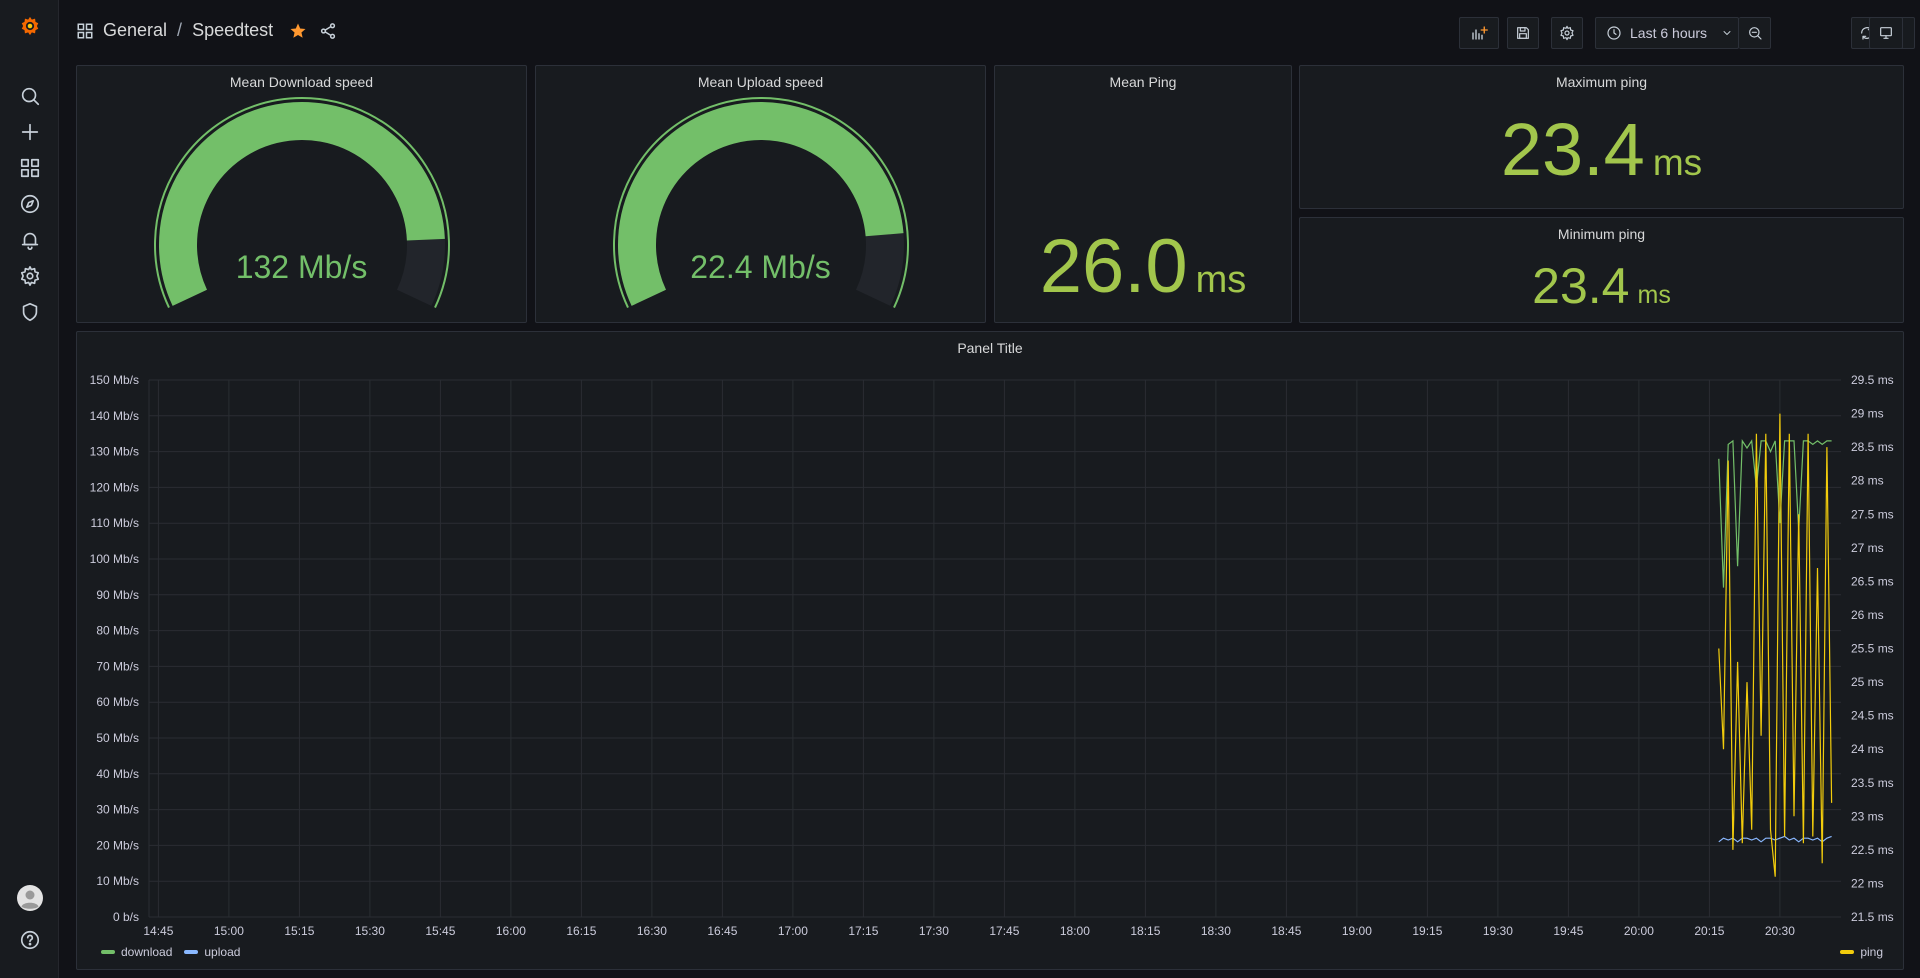 The width and height of the screenshot is (1920, 978). What do you see at coordinates (1867, 548) in the screenshot?
I see `y-right-tick-label: 27 ms` at bounding box center [1867, 548].